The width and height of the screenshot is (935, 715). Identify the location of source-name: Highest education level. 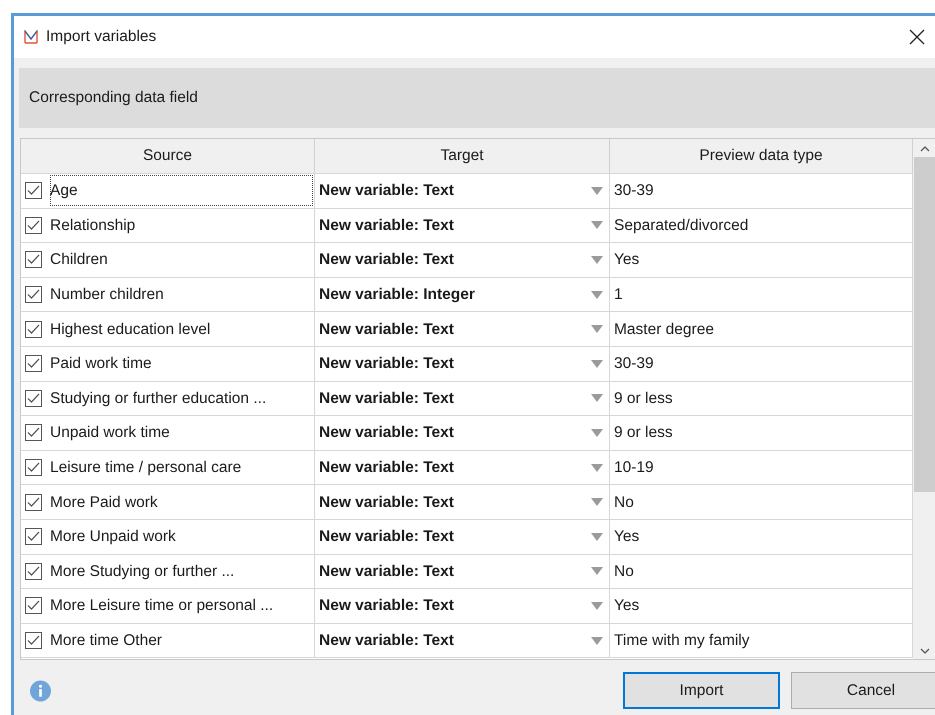
(130, 330).